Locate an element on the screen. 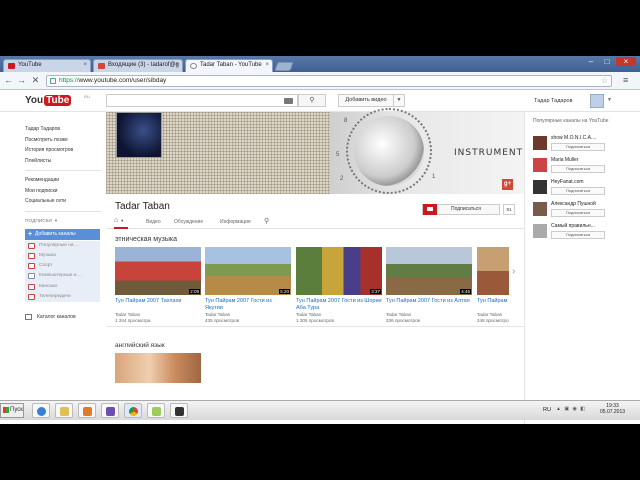 This screenshot has width=640, height=480. guide-item-recommendations: Рекомендации is located at coordinates (63, 180).